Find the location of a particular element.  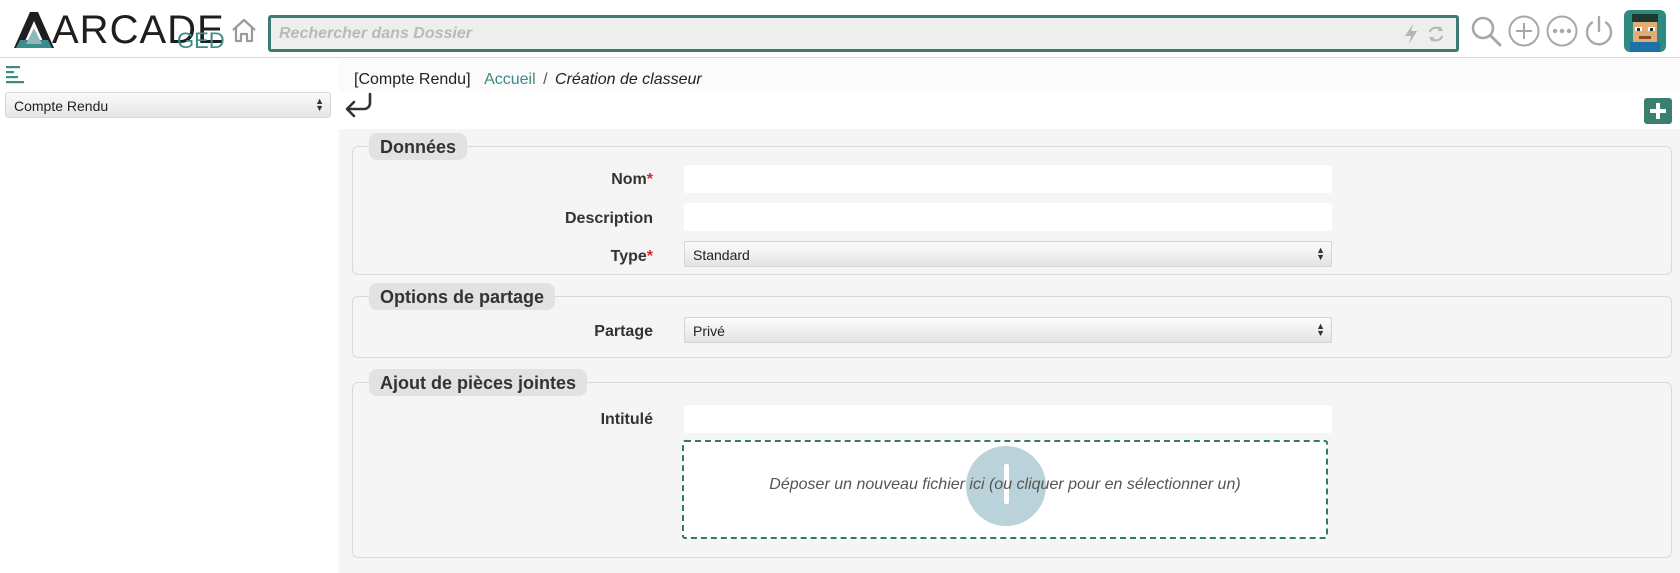

context-select-value: Compte Rendu is located at coordinates (61, 106).